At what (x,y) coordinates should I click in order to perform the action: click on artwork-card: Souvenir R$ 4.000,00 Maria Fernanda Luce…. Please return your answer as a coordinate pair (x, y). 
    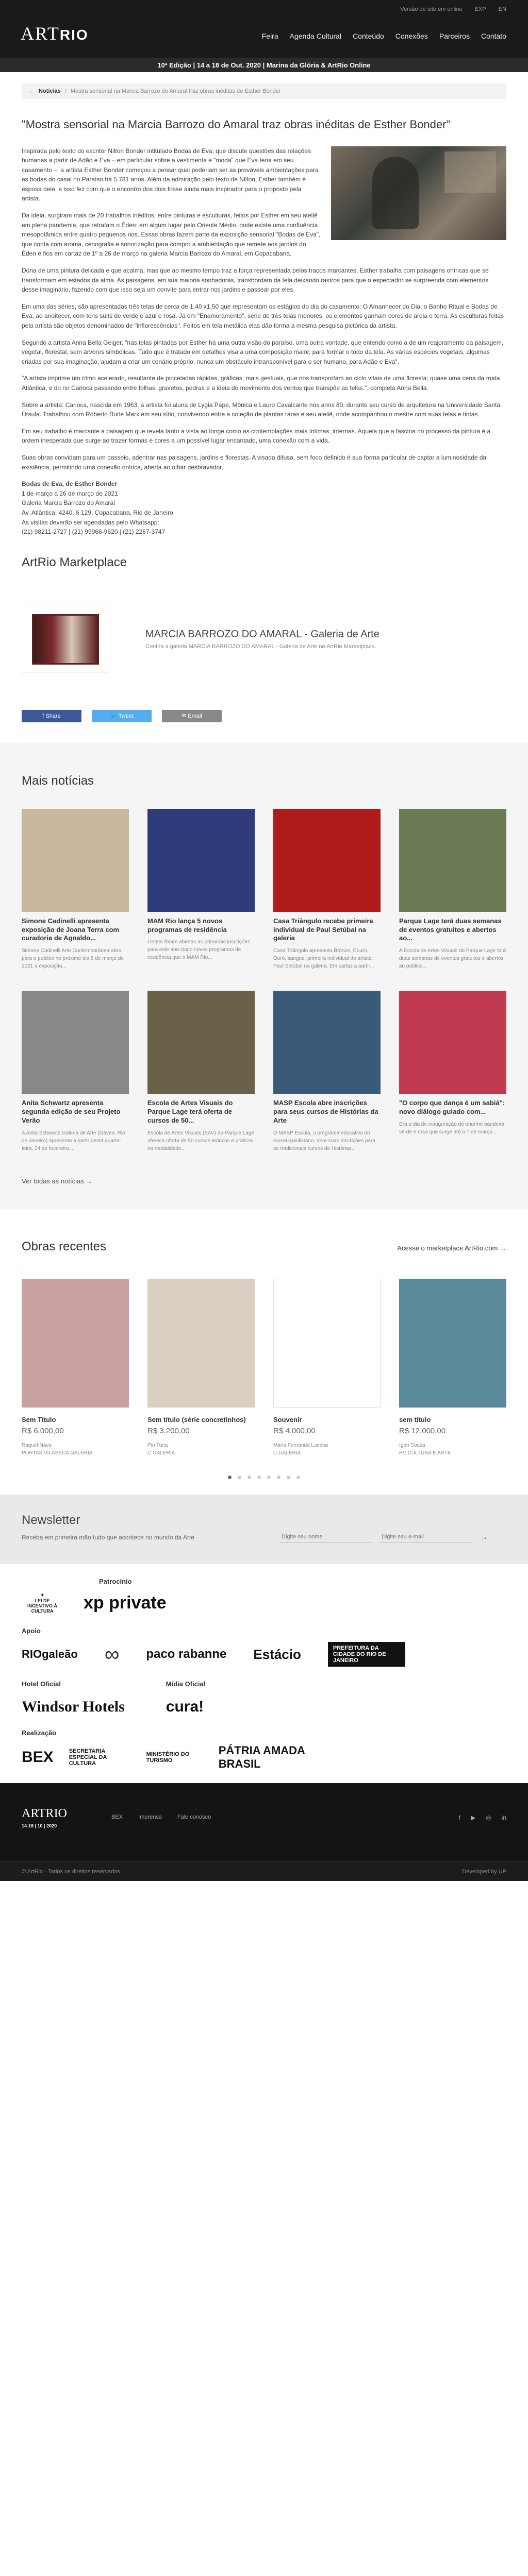
    Looking at the image, I should click on (327, 1368).